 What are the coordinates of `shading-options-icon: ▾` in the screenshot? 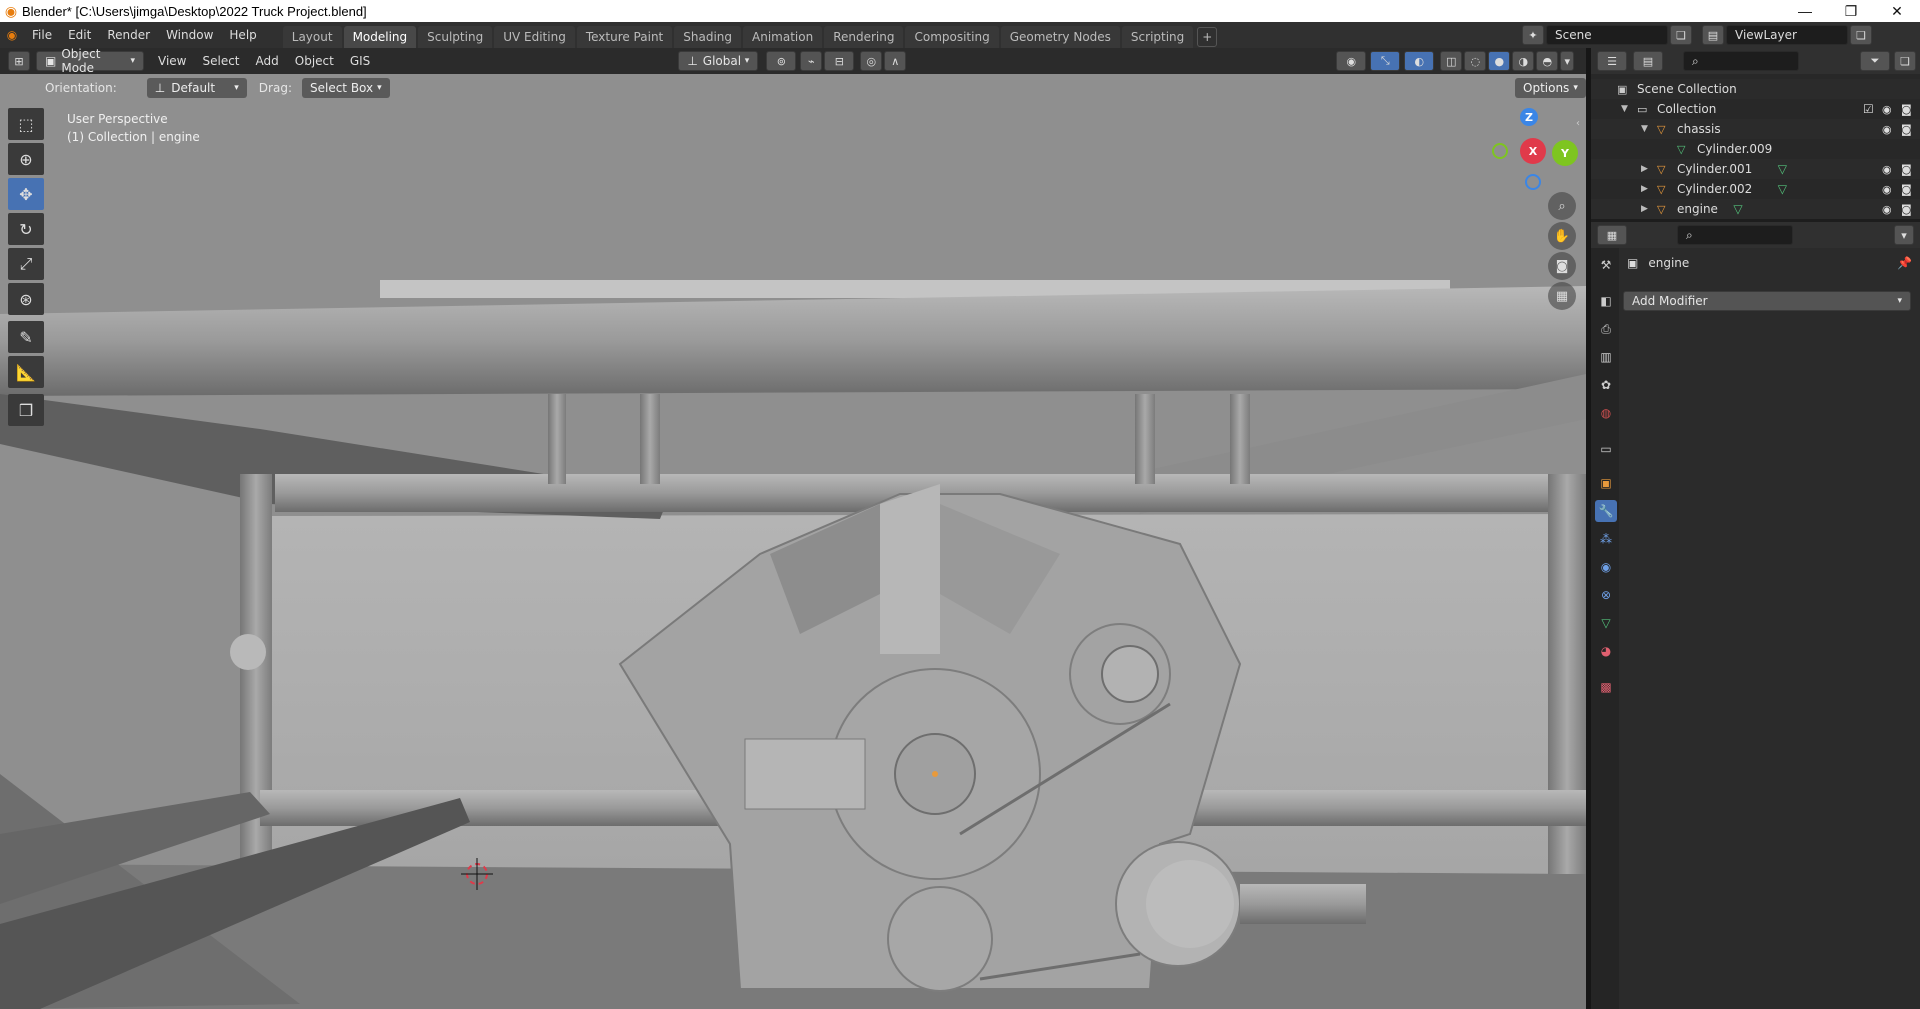 It's located at (1567, 61).